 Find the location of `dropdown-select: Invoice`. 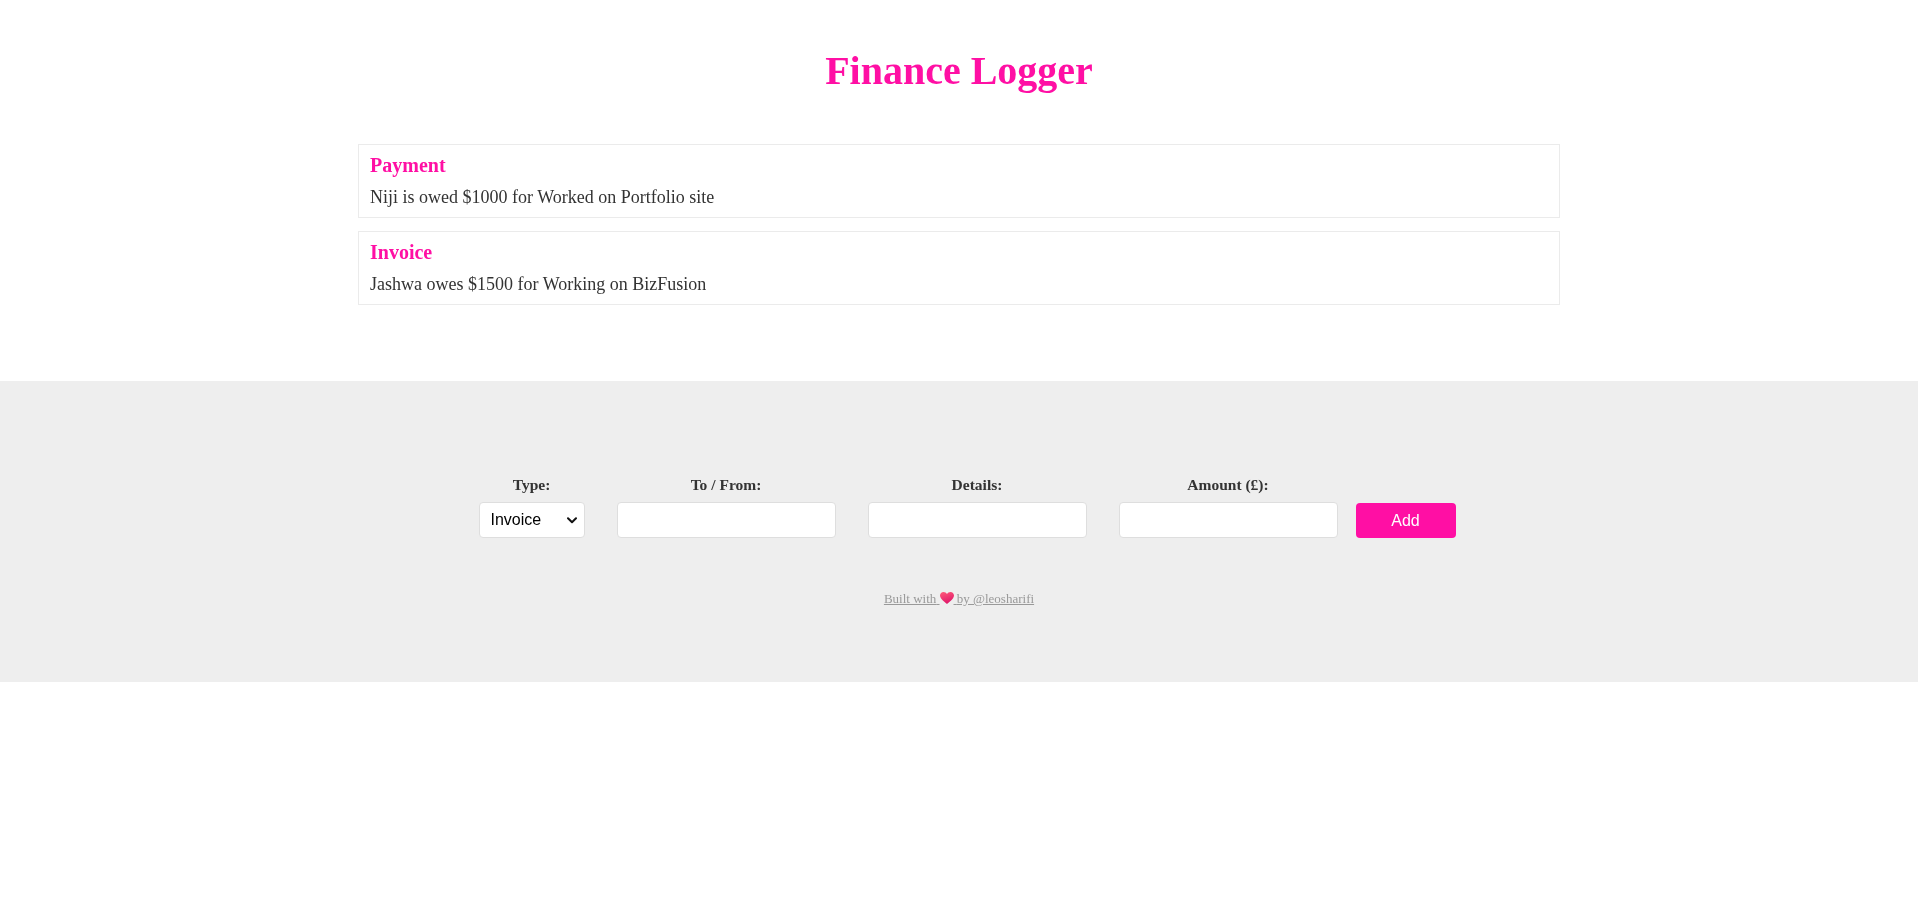

dropdown-select: Invoice is located at coordinates (531, 520).